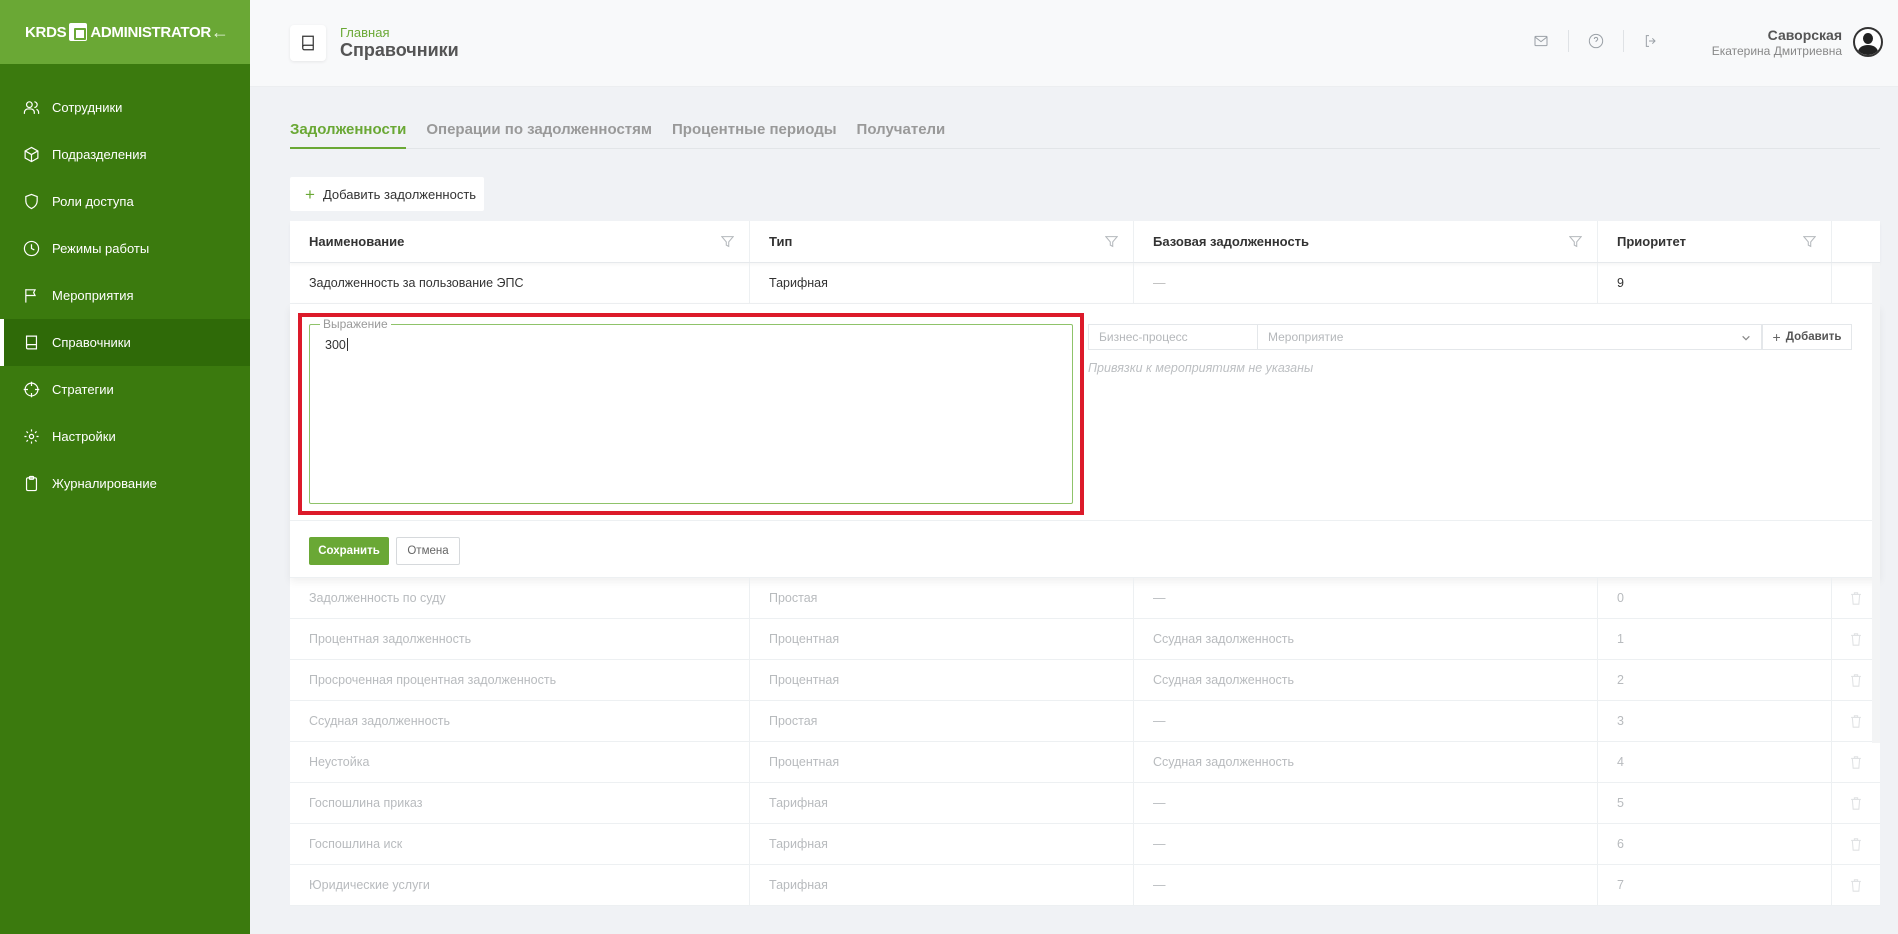 This screenshot has width=1898, height=934. I want to click on column-header-label: Базовая задолженность, so click(1231, 241).